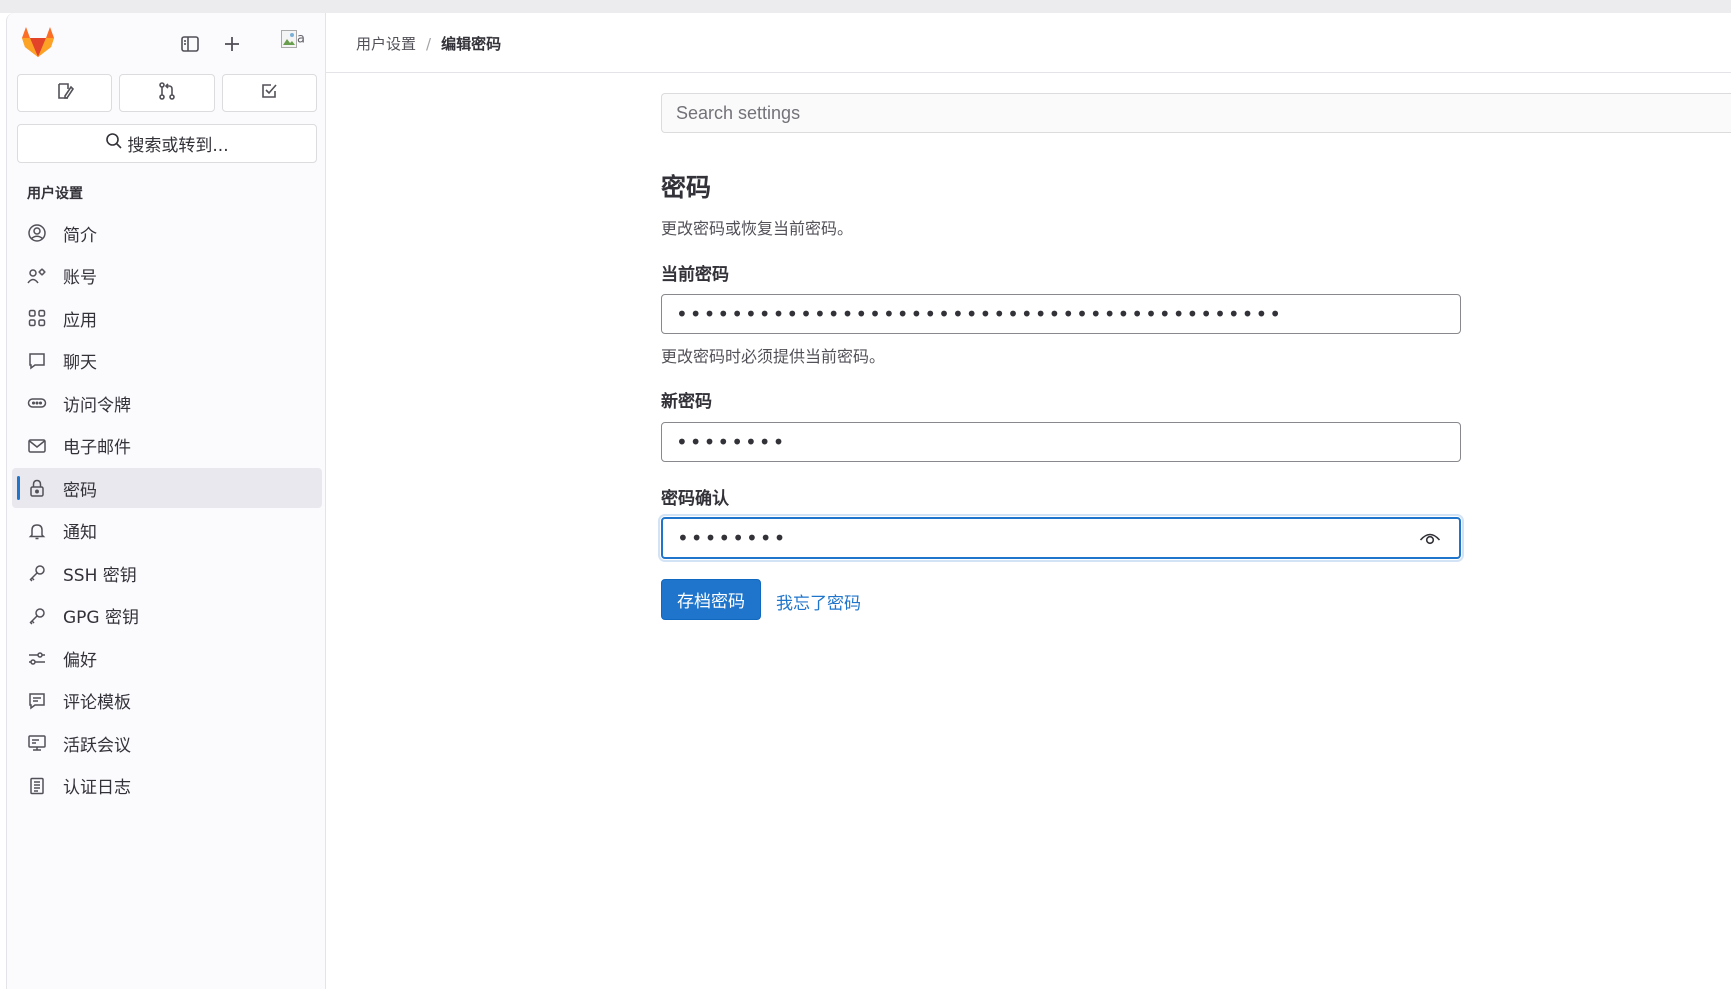 The width and height of the screenshot is (1731, 989). What do you see at coordinates (386, 43) in the screenshot?
I see `breadcrumb-user-settings: 用户设置` at bounding box center [386, 43].